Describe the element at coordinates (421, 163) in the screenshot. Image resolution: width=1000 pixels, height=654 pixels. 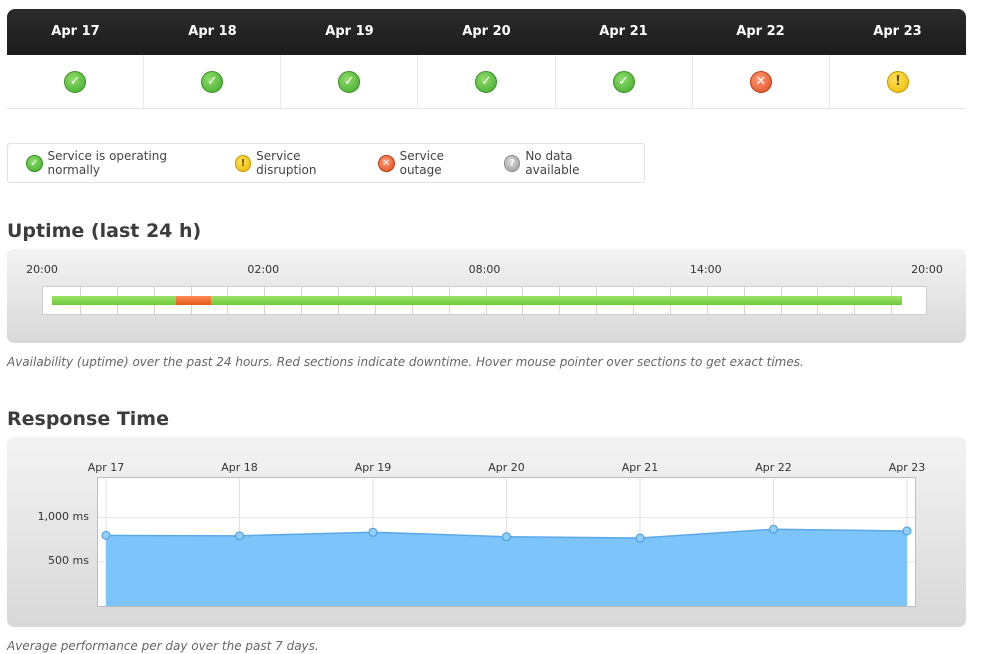
I see `legend-label: Service outage` at that location.